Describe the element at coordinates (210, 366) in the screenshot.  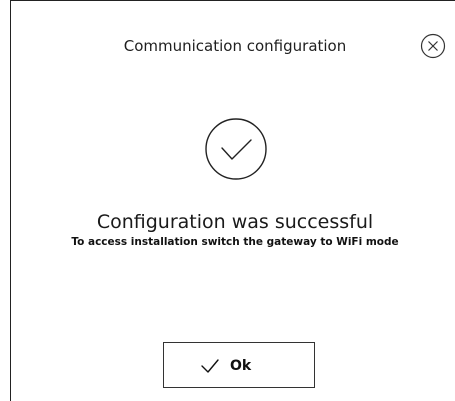
I see `check-icon` at that location.